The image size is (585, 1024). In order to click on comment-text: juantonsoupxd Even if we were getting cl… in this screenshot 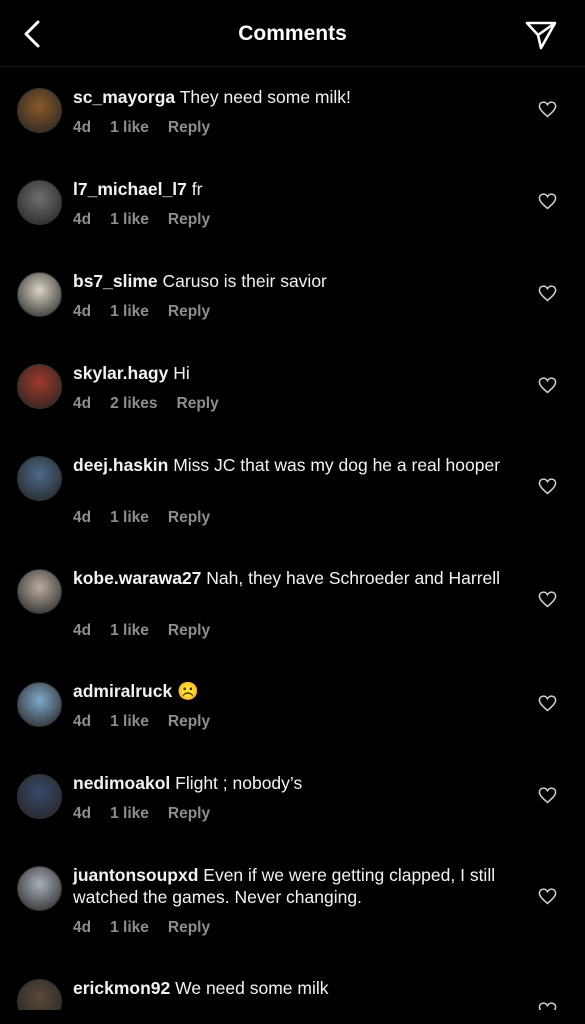, I will do `click(293, 886)`.